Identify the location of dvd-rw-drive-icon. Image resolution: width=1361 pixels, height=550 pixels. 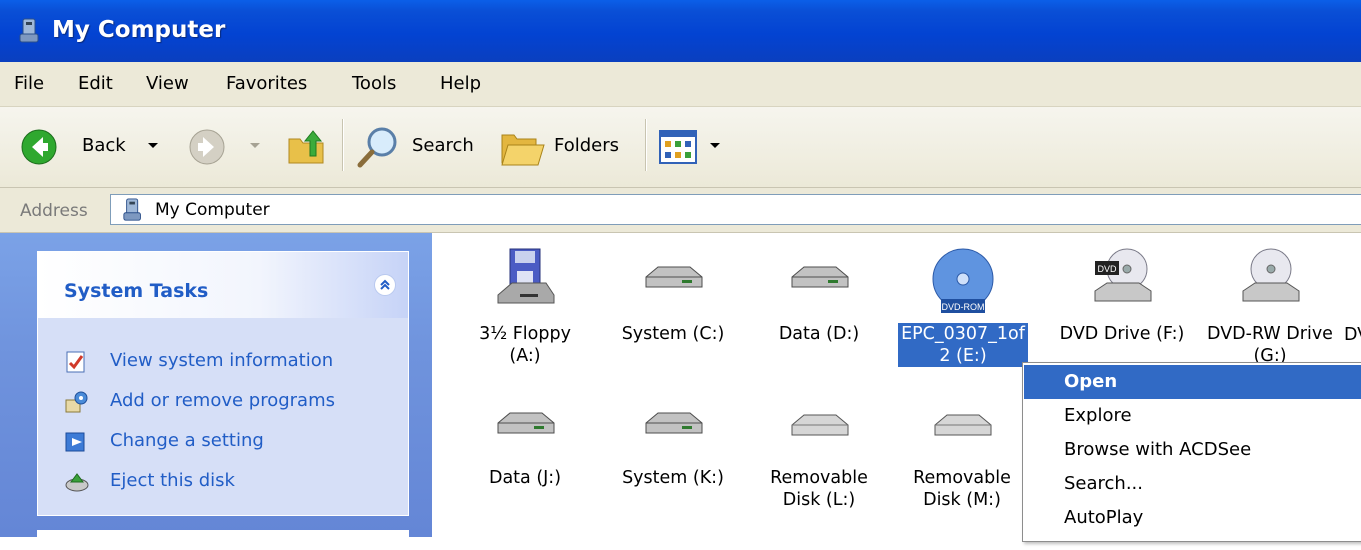
(1271, 275).